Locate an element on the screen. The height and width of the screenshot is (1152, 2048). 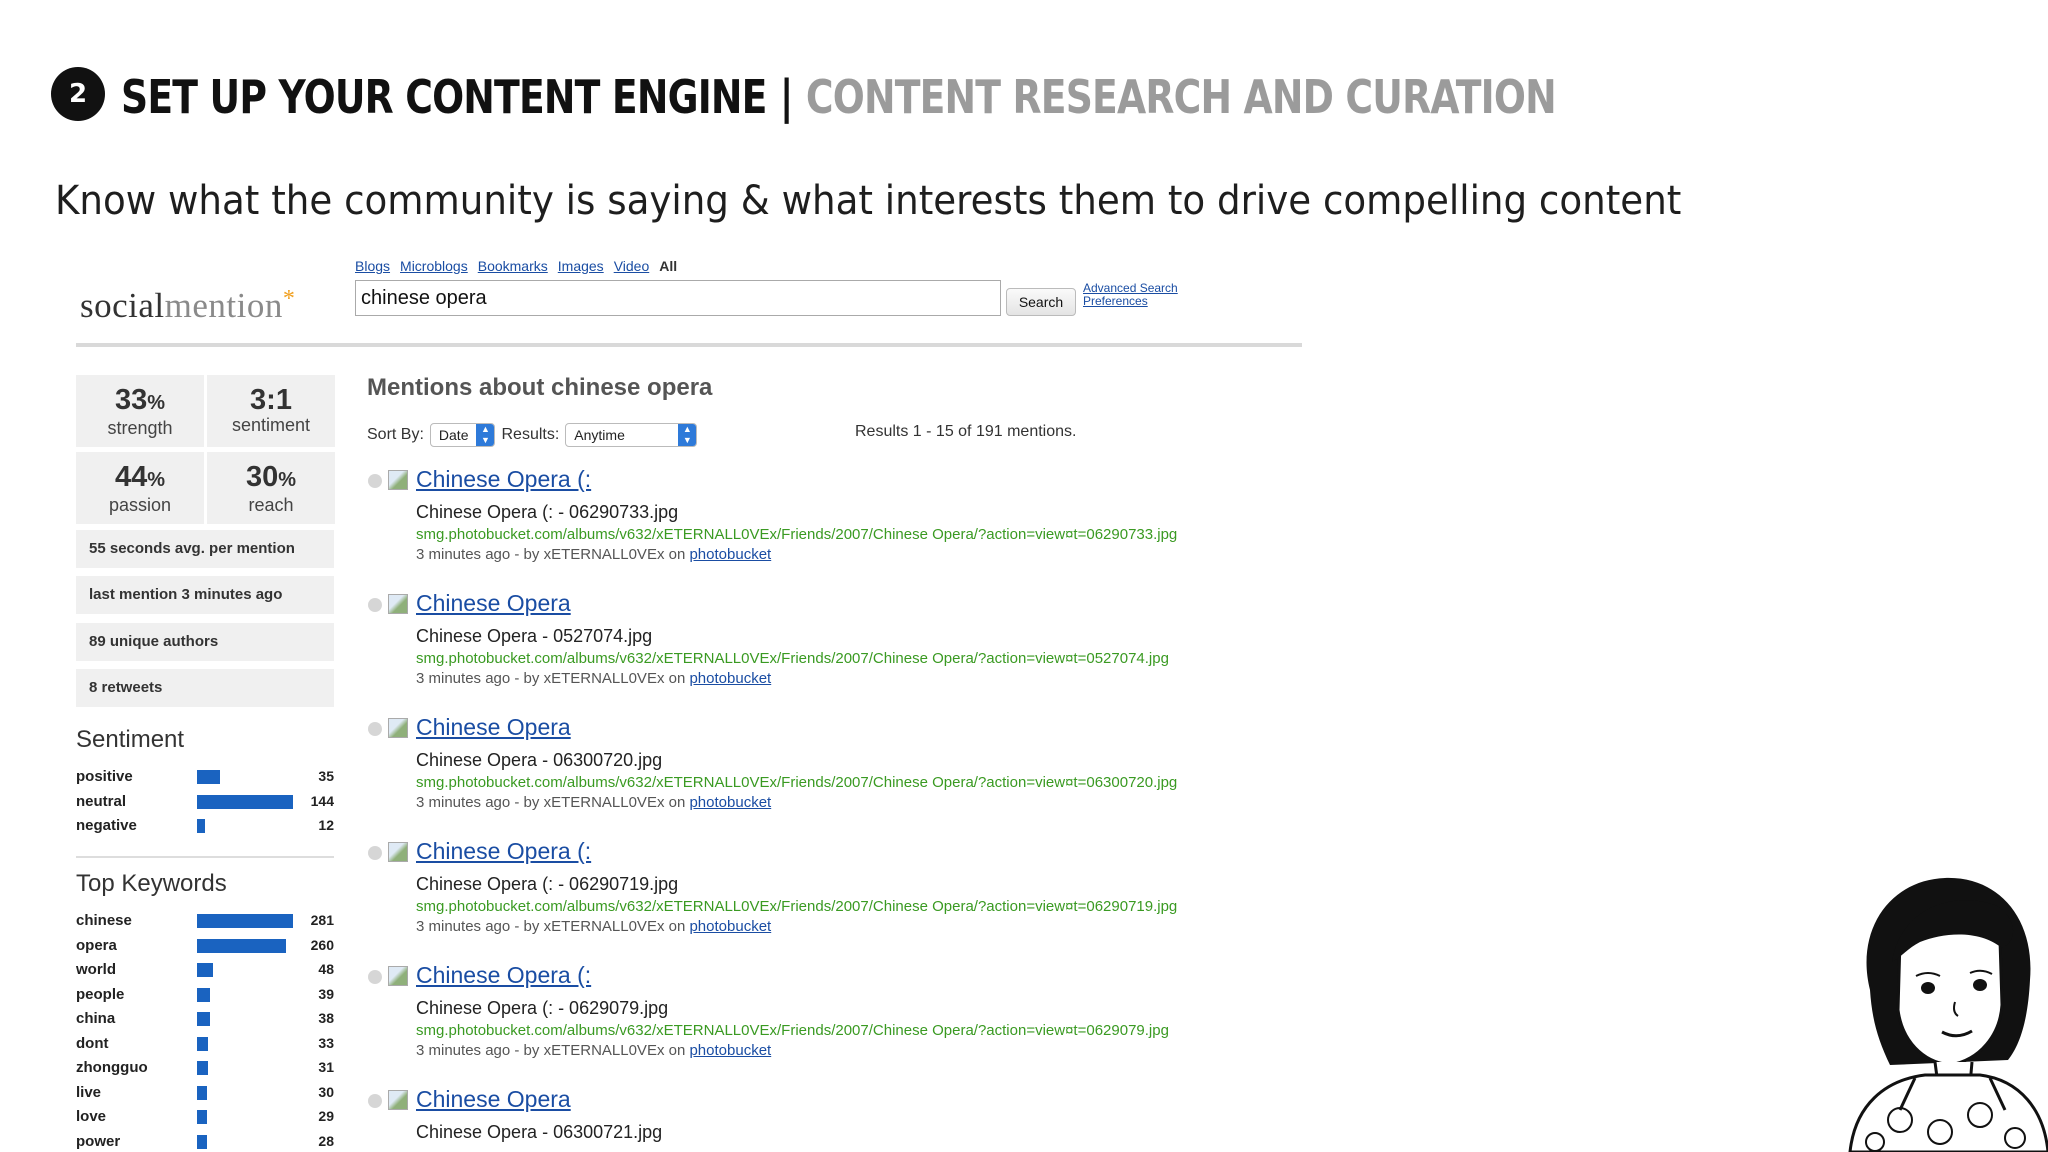
keyword-label: dont is located at coordinates (92, 1043).